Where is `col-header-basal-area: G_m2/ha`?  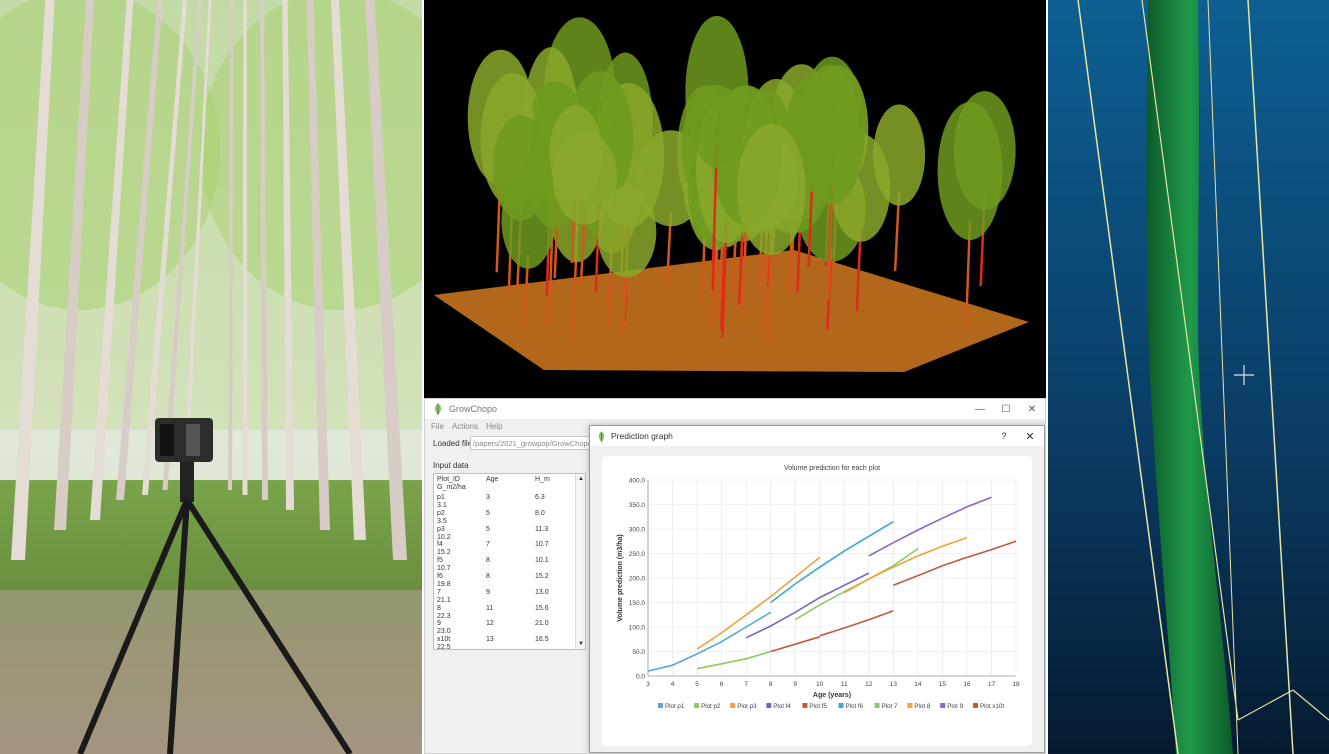 col-header-basal-area: G_m2/ha is located at coordinates (451, 487).